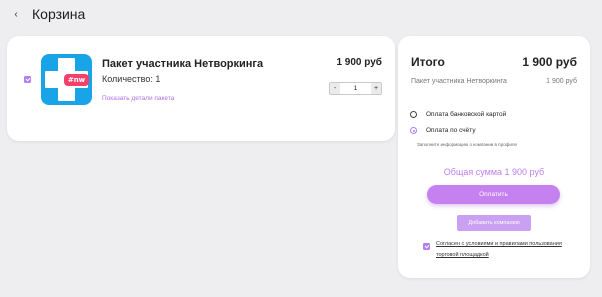 The width and height of the screenshot is (602, 297). I want to click on quantity-stepper: - 1 +, so click(355, 88).